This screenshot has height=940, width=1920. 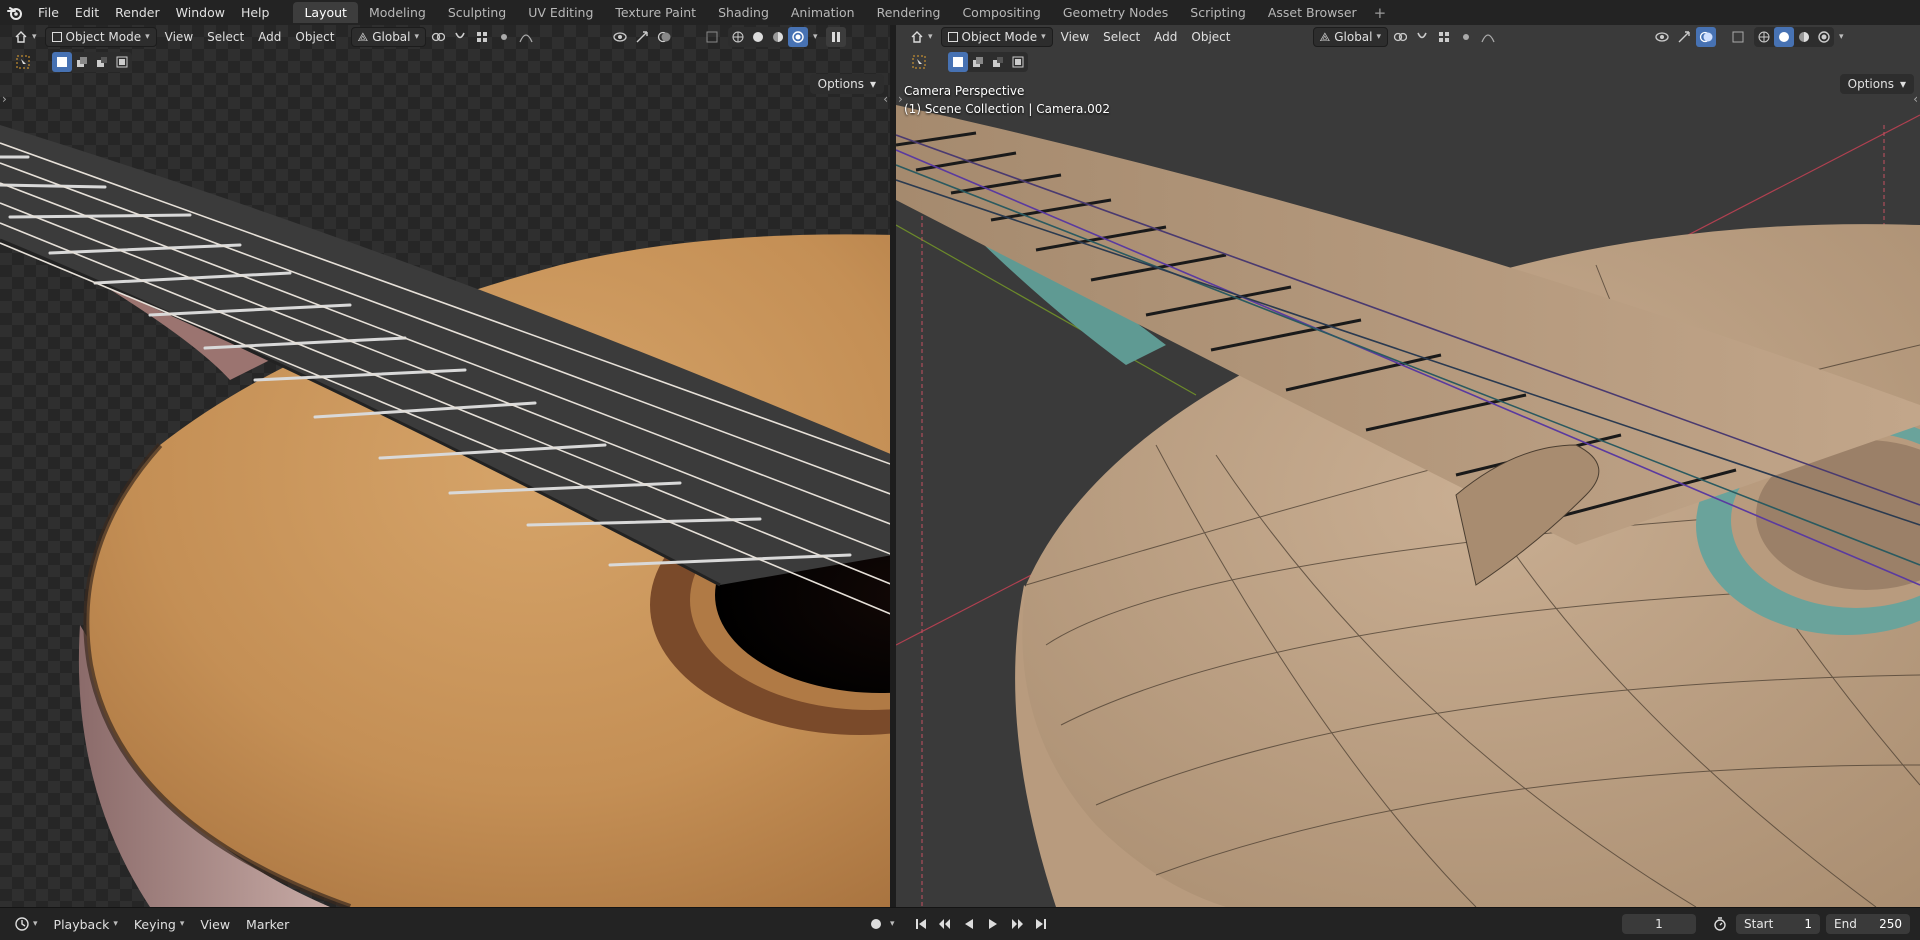 I want to click on menu-render: Render, so click(x=137, y=12).